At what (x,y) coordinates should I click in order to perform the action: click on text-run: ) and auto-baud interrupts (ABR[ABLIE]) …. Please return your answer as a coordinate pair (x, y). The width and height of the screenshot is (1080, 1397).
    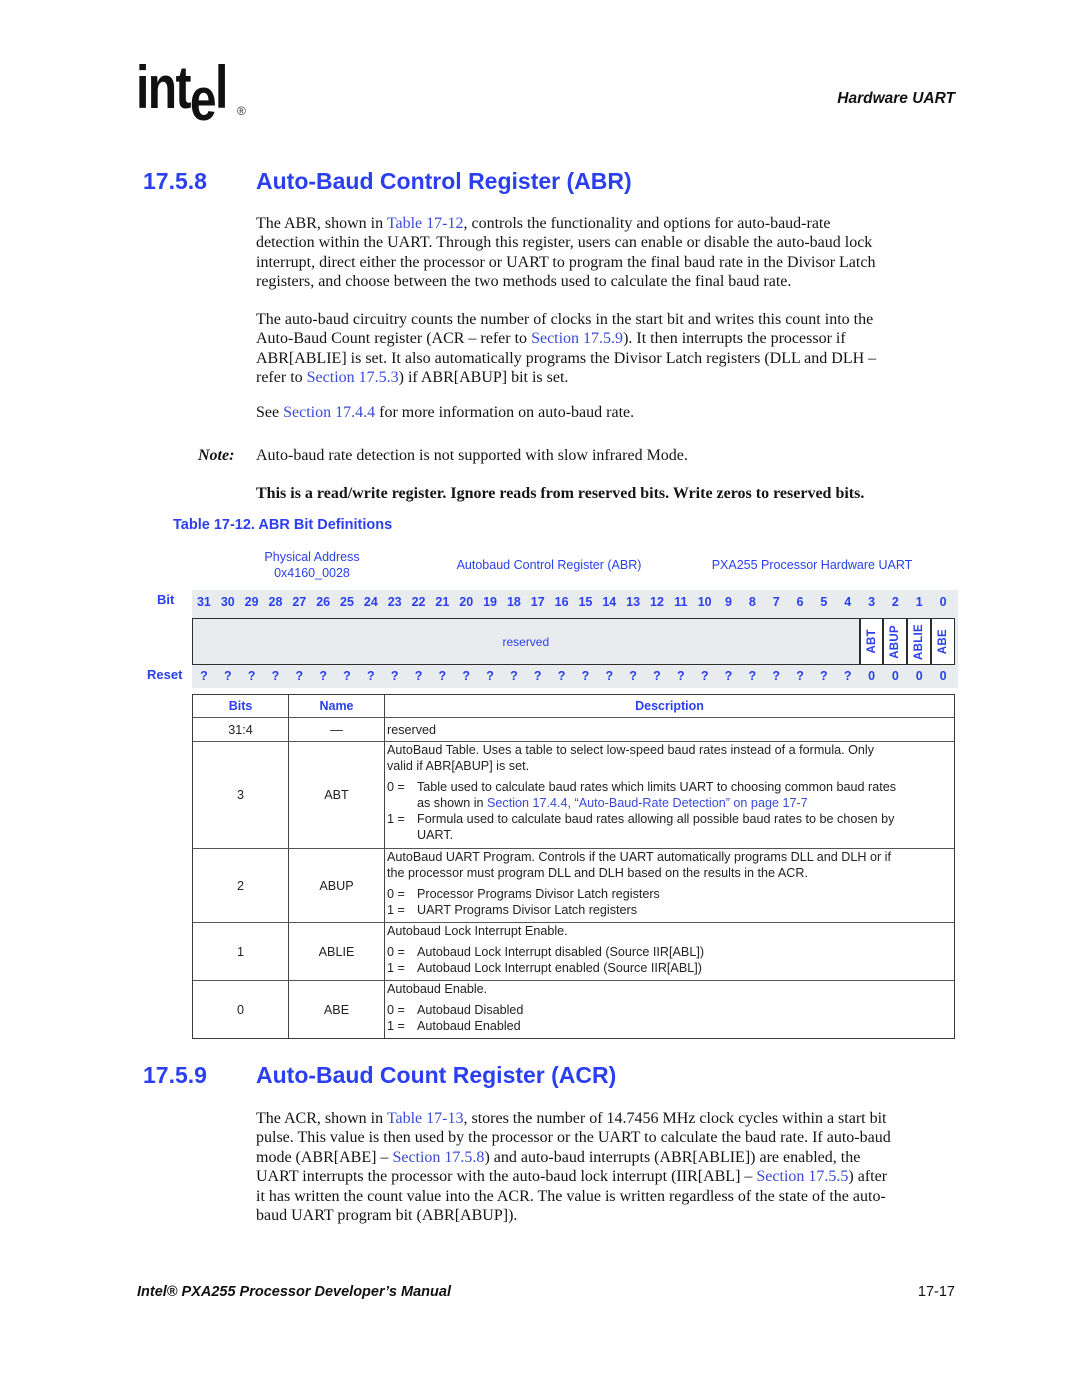
    Looking at the image, I should click on (672, 1157).